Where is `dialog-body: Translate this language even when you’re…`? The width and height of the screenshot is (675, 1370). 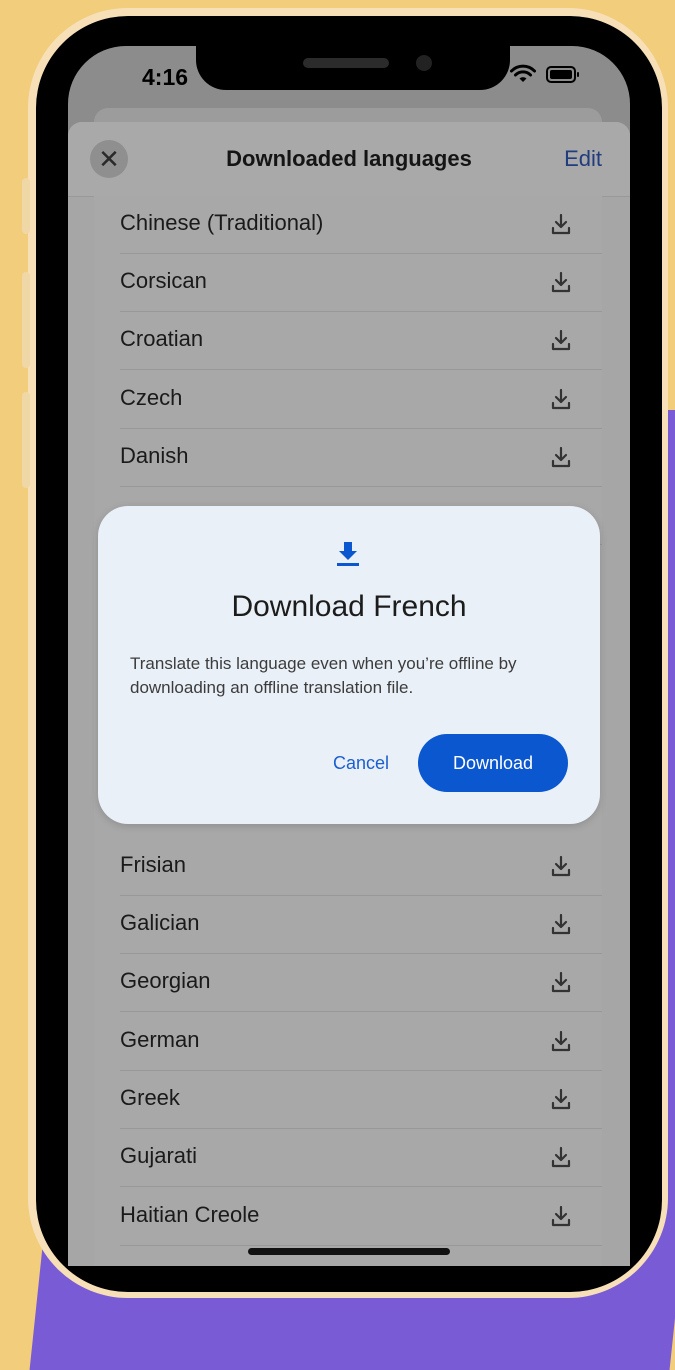
dialog-body: Translate this language even when you’re… is located at coordinates (323, 675).